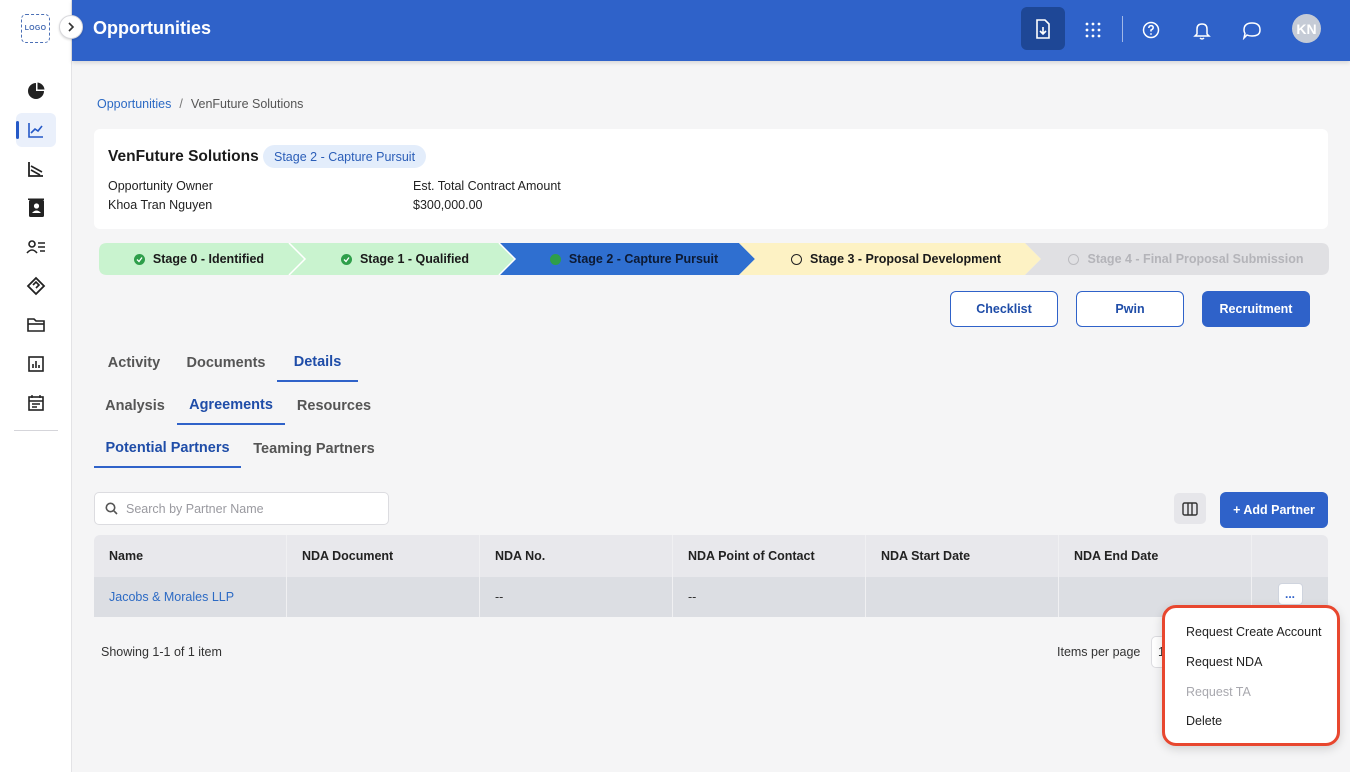 This screenshot has height=772, width=1350. What do you see at coordinates (1306, 28) in the screenshot?
I see `user-avatar: KN` at bounding box center [1306, 28].